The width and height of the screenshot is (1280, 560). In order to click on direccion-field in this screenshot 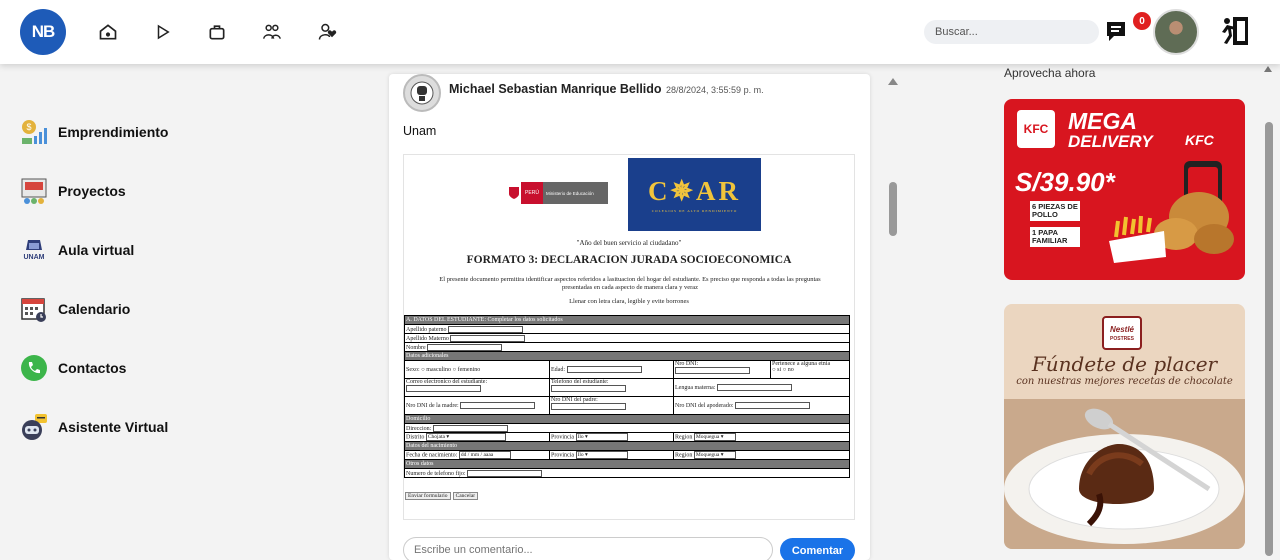, I will do `click(470, 428)`.